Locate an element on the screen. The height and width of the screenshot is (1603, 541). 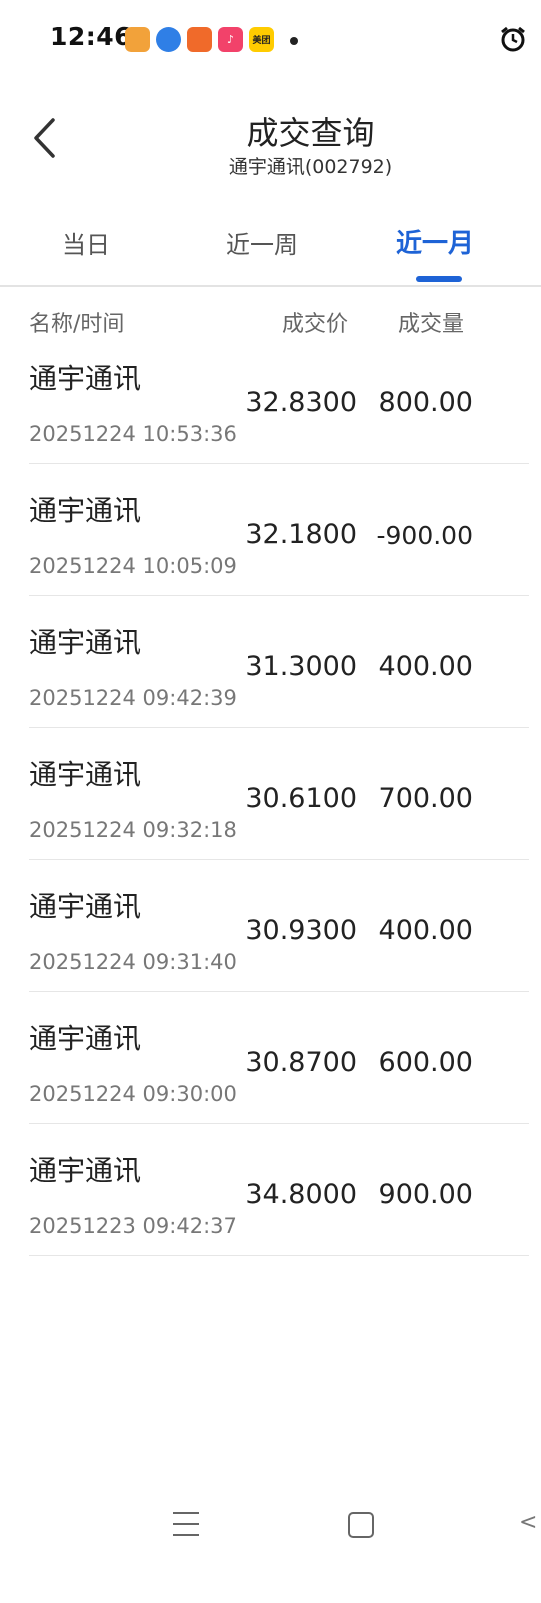
back-nav-icon: < is located at coordinates (528, 1522).